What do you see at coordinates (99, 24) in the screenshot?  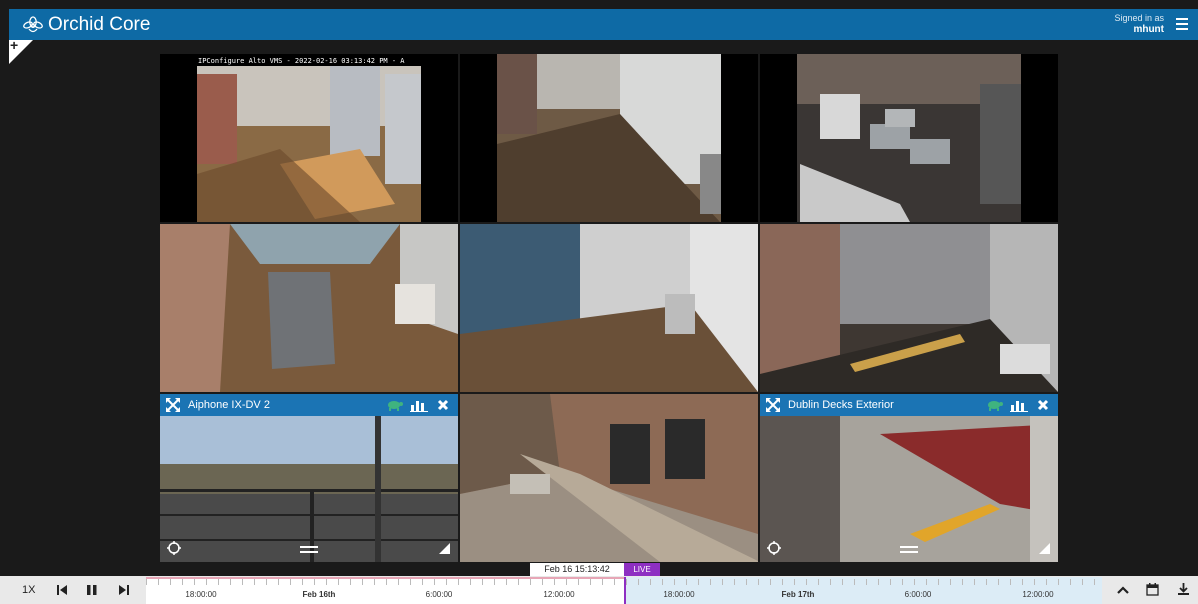 I see `app-title: Orchid Core` at bounding box center [99, 24].